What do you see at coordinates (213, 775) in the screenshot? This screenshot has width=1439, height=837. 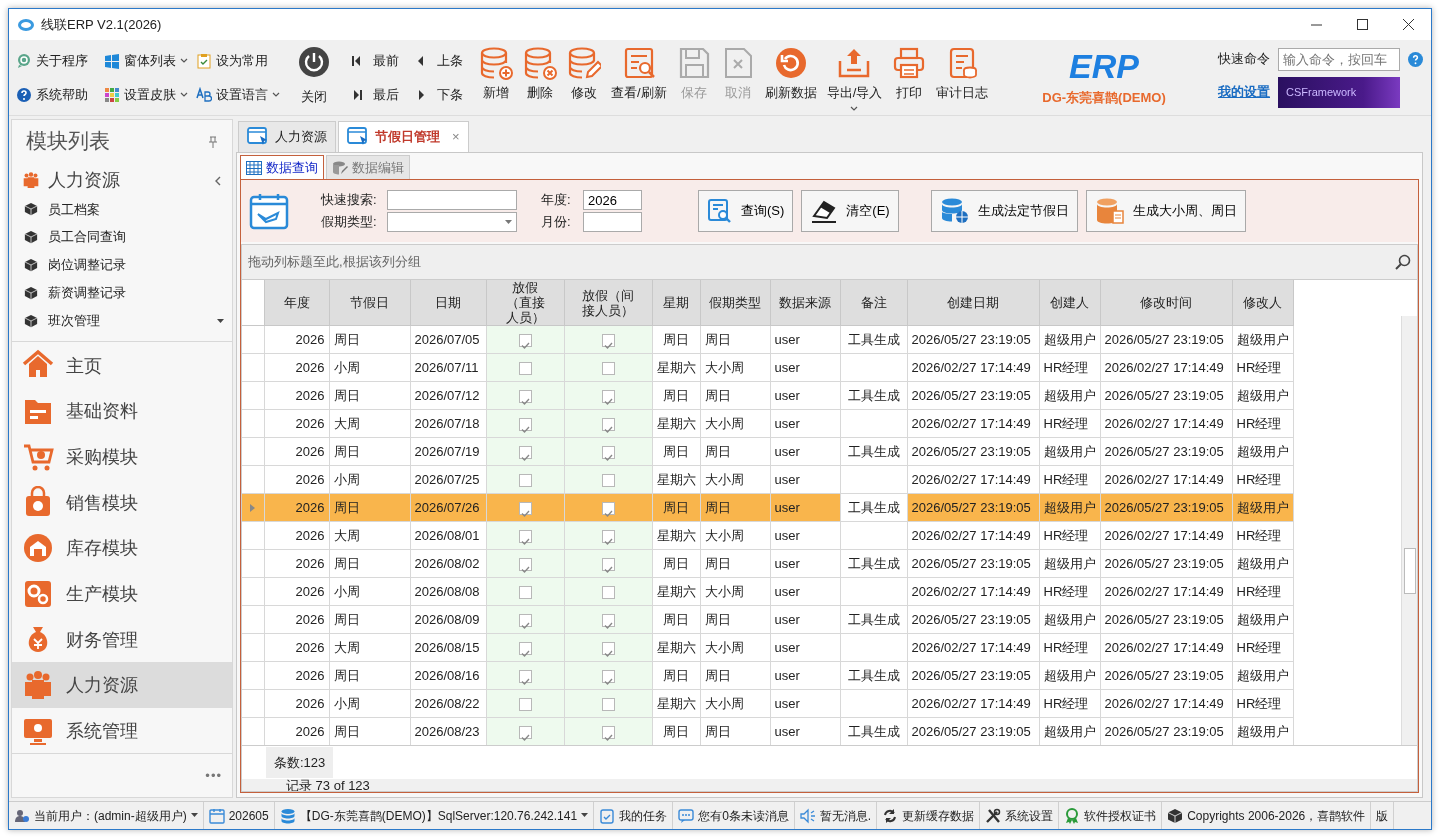 I see `more-button: •••` at bounding box center [213, 775].